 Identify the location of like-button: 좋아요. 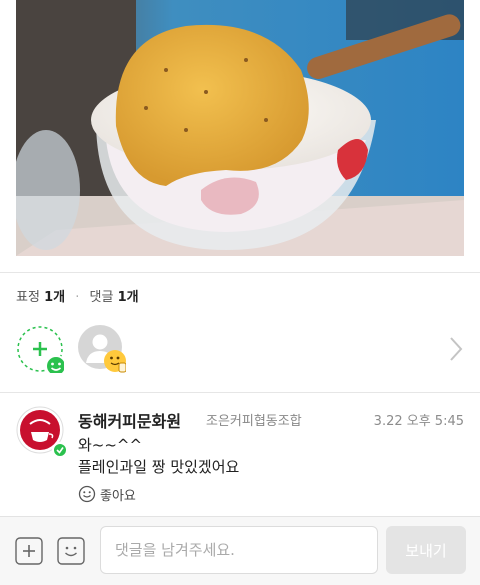
(107, 494).